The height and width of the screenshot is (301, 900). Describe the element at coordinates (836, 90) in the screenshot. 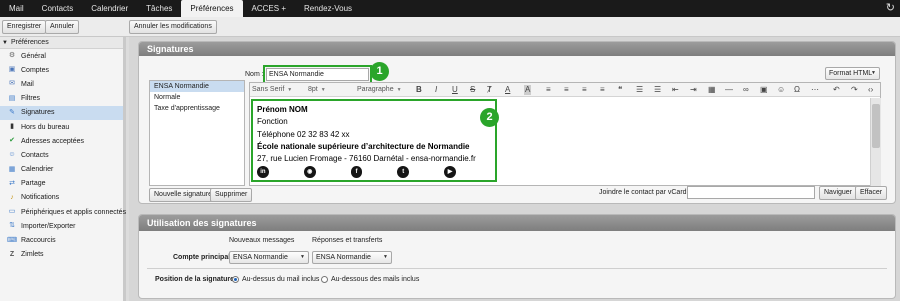

I see `undo-icon: ↶` at that location.